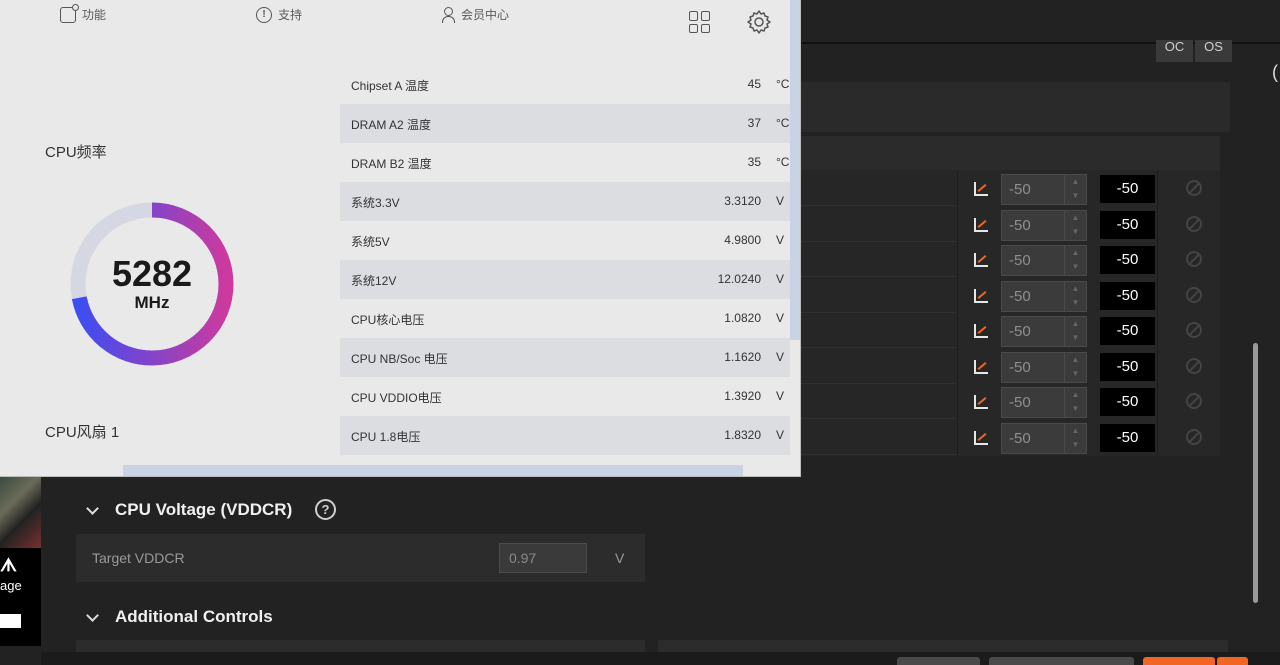  Describe the element at coordinates (1275, 72) in the screenshot. I see `edge-icon: (` at that location.